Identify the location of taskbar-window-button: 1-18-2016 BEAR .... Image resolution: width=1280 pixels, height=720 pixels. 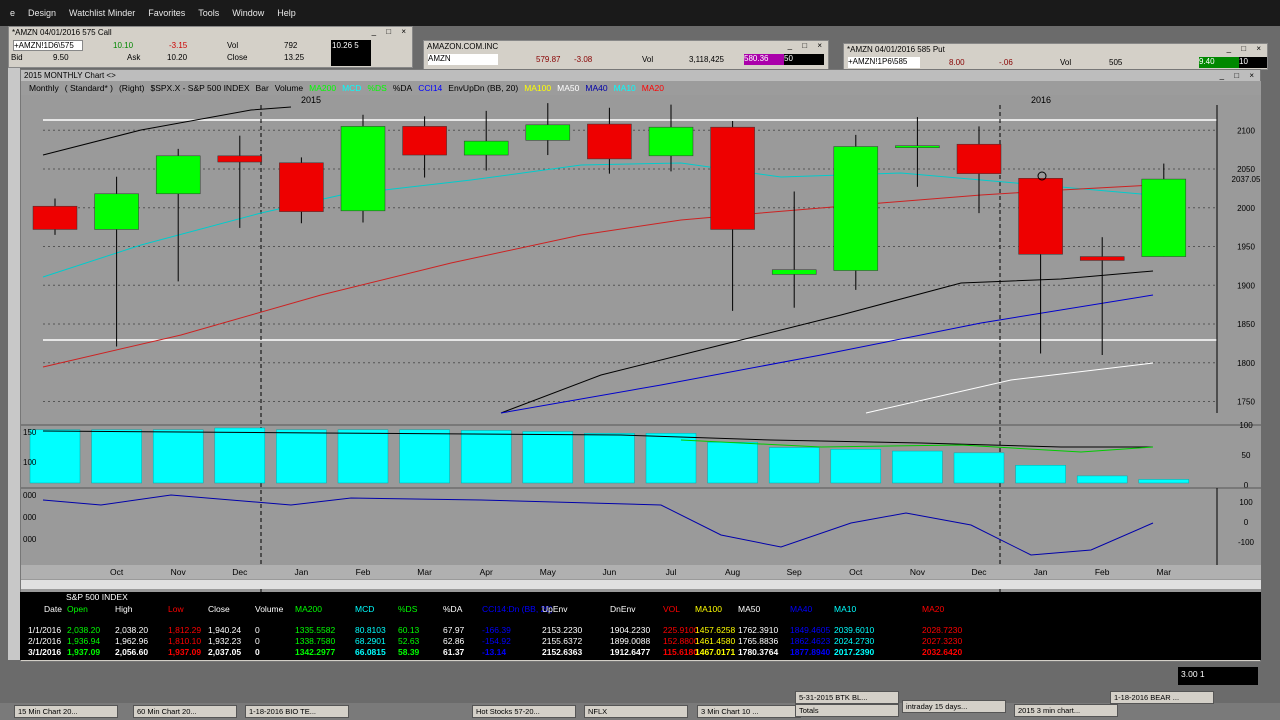
(1162, 697).